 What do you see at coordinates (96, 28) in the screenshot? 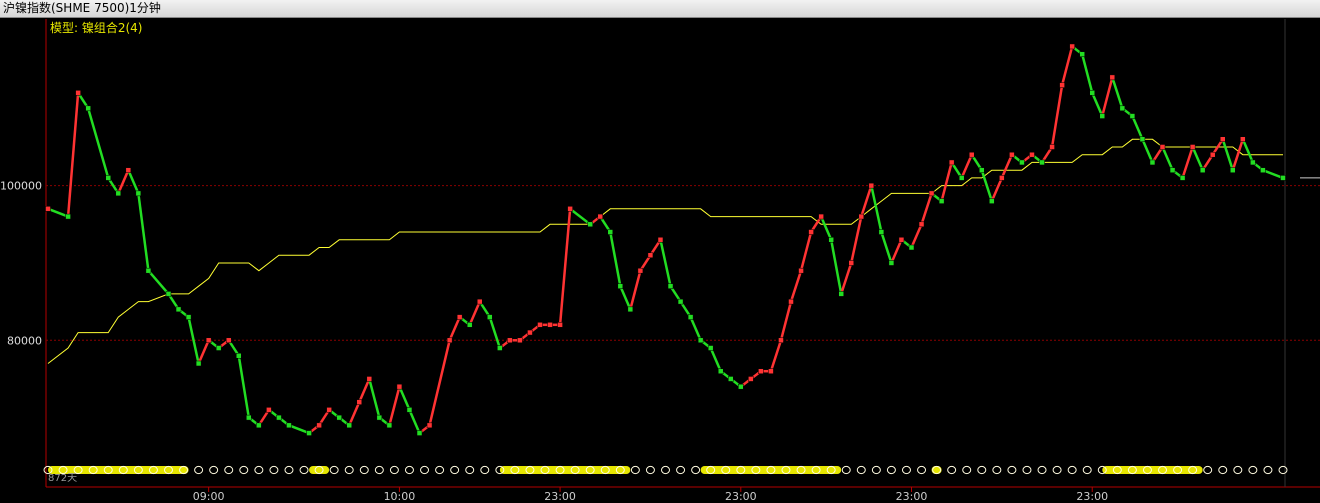
I see `model-label: 模型: 镍组合2(4)` at bounding box center [96, 28].